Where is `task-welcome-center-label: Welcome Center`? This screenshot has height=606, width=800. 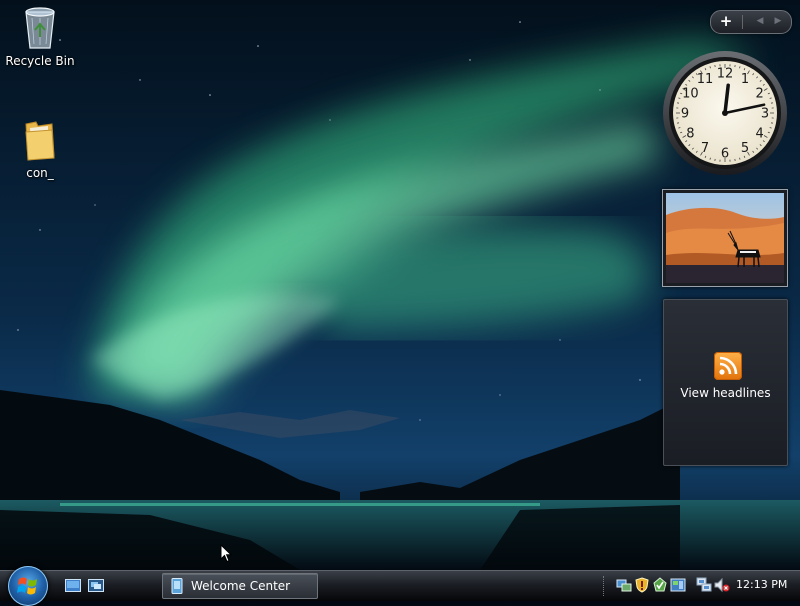
task-welcome-center-label: Welcome Center is located at coordinates (240, 586).